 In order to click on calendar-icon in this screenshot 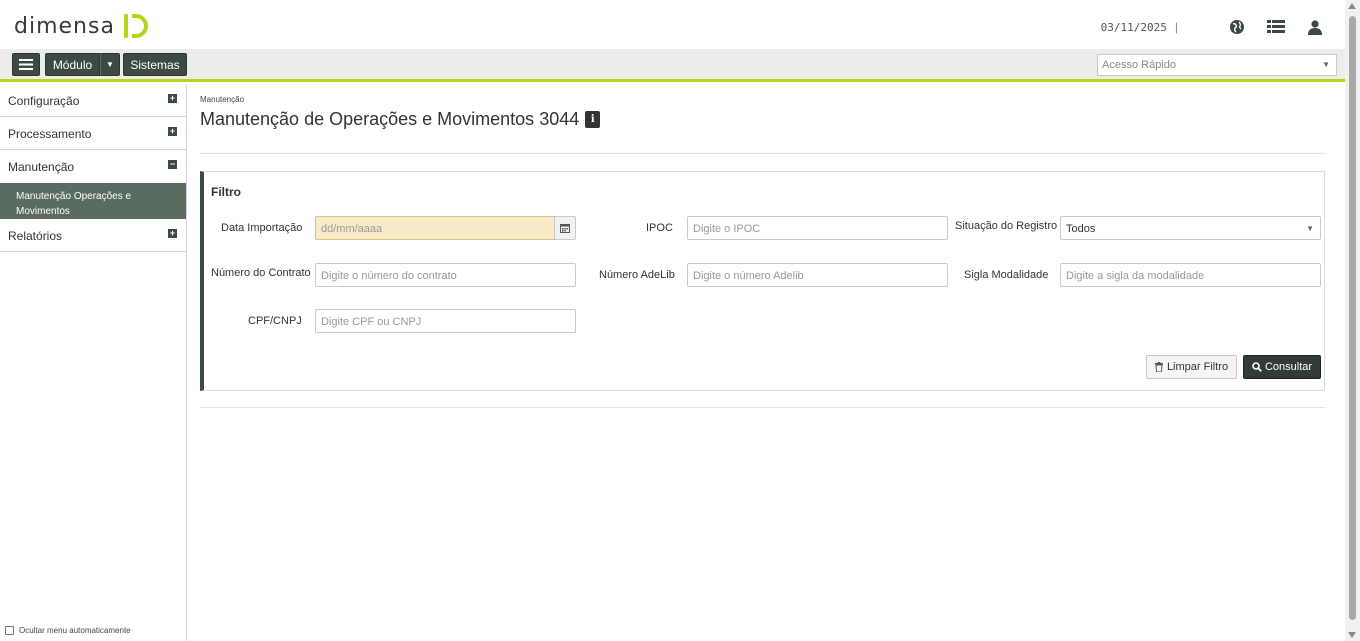, I will do `click(565, 228)`.